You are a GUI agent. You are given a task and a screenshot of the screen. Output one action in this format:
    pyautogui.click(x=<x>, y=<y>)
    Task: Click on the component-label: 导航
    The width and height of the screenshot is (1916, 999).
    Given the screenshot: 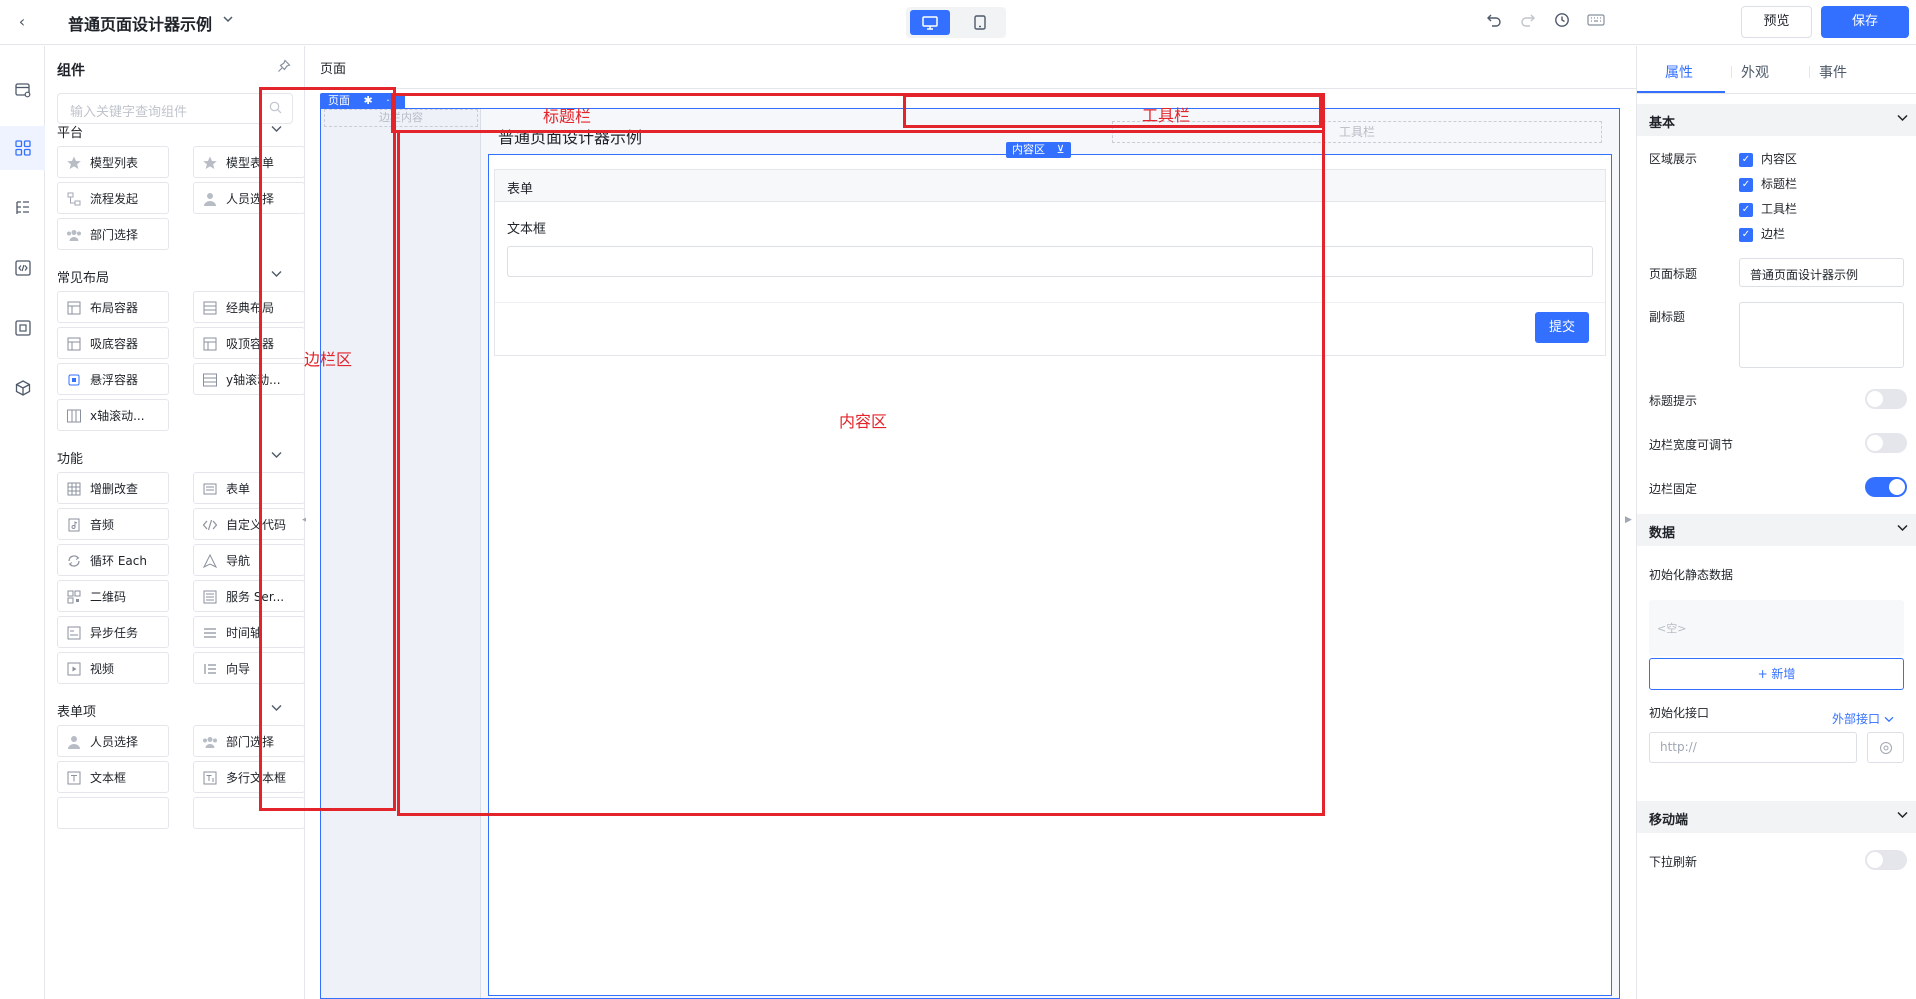 What is the action you would take?
    pyautogui.click(x=238, y=561)
    